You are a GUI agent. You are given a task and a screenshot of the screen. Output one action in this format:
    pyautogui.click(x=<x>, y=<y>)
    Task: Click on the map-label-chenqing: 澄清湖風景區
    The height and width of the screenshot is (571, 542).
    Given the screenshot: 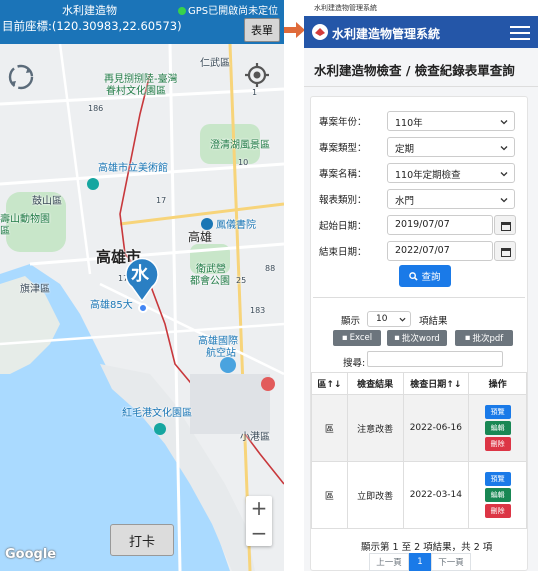 What is the action you would take?
    pyautogui.click(x=240, y=145)
    